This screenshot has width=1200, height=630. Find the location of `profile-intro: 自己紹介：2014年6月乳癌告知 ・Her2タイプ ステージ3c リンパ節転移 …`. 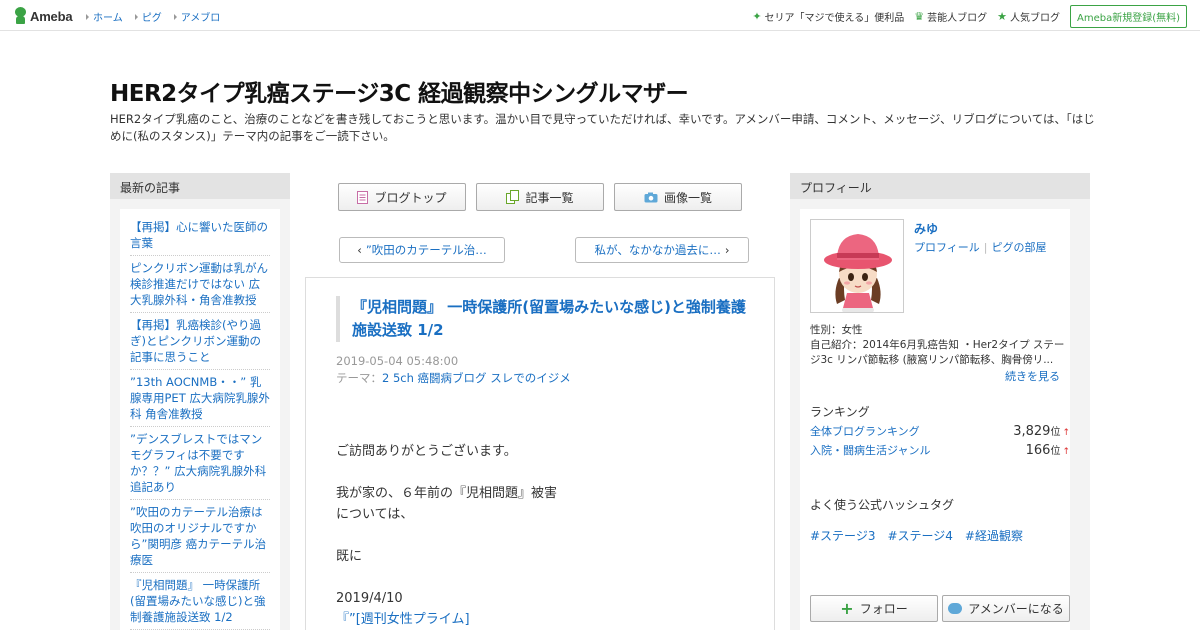

profile-intro: 自己紹介：2014年6月乳癌告知 ・Her2タイプ ステージ3c リンパ節転移 … is located at coordinates (937, 352).